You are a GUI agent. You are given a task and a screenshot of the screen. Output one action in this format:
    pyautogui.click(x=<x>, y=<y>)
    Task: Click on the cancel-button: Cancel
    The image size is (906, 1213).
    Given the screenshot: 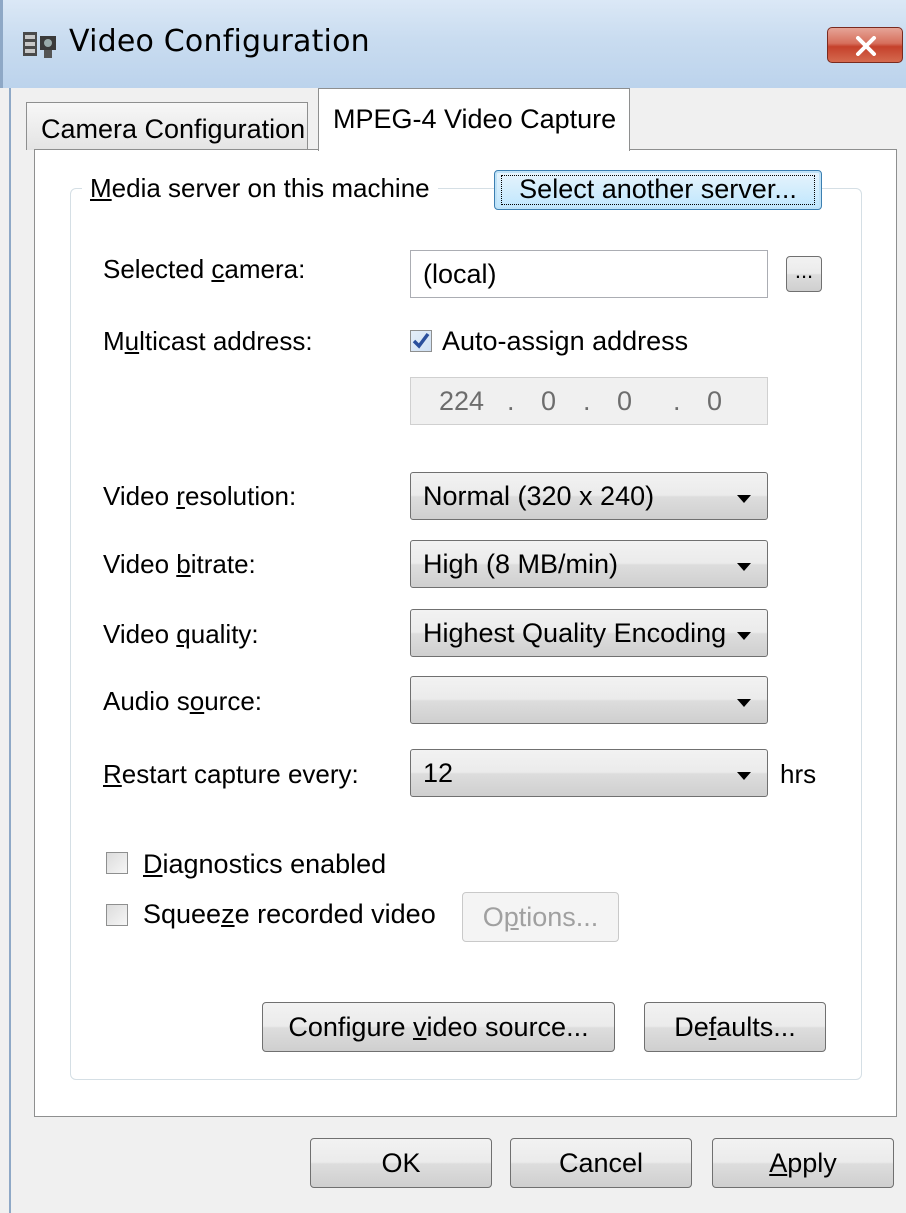 What is the action you would take?
    pyautogui.click(x=601, y=1163)
    